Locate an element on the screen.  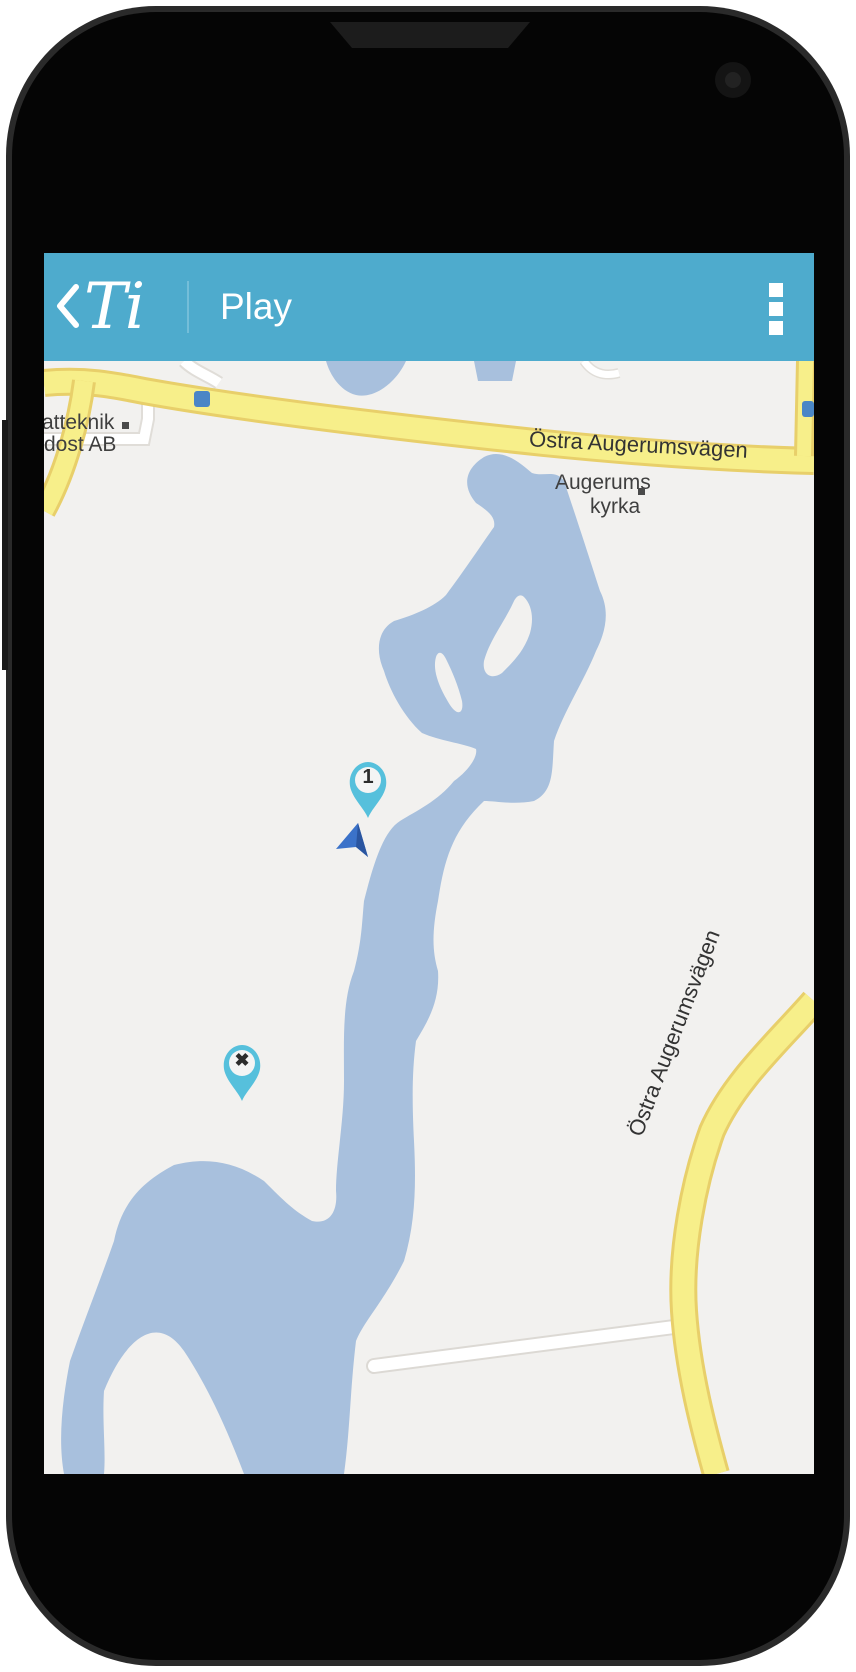
marker-number: 1 is located at coordinates (368, 777).